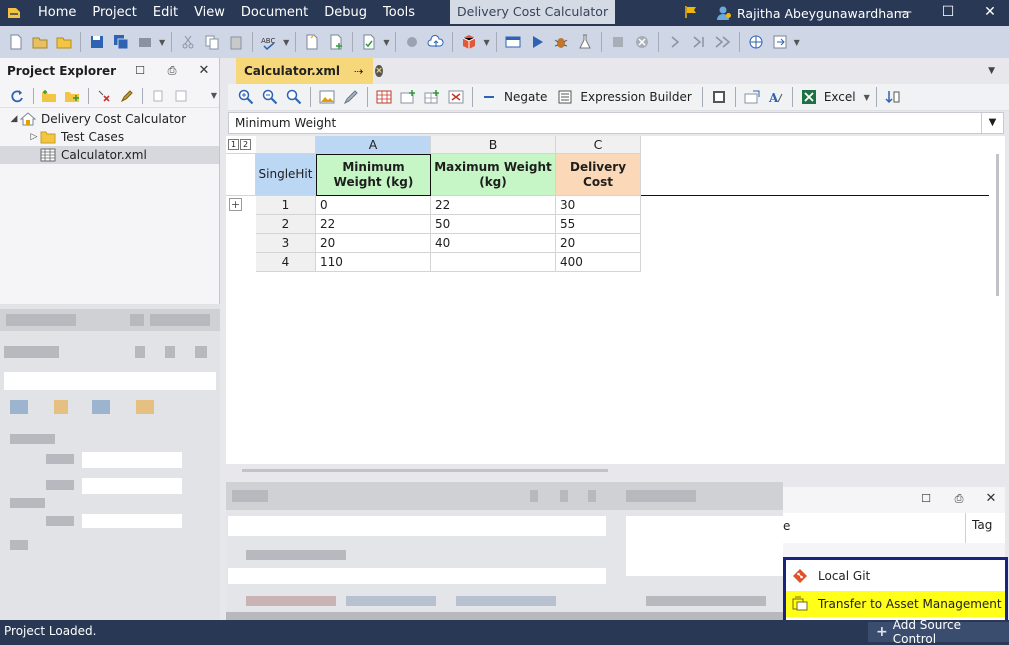  I want to click on menu-home: Home, so click(57, 13).